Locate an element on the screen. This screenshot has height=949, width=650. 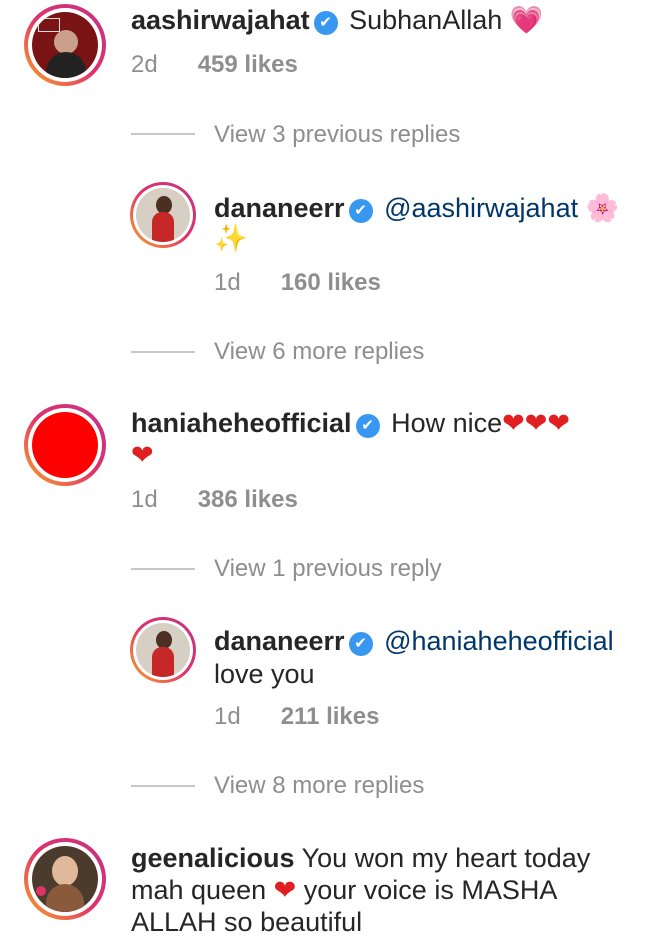
comment-text: You won my heart today is located at coordinates (446, 858).